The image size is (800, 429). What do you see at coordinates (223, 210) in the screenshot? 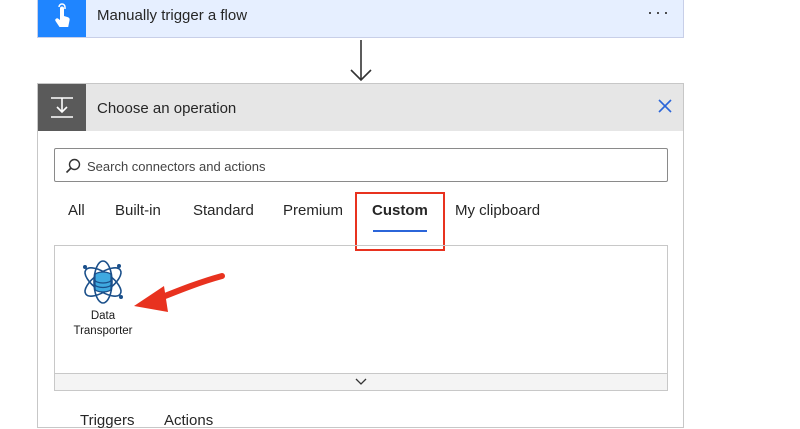
I see `tab-standard: Standard` at bounding box center [223, 210].